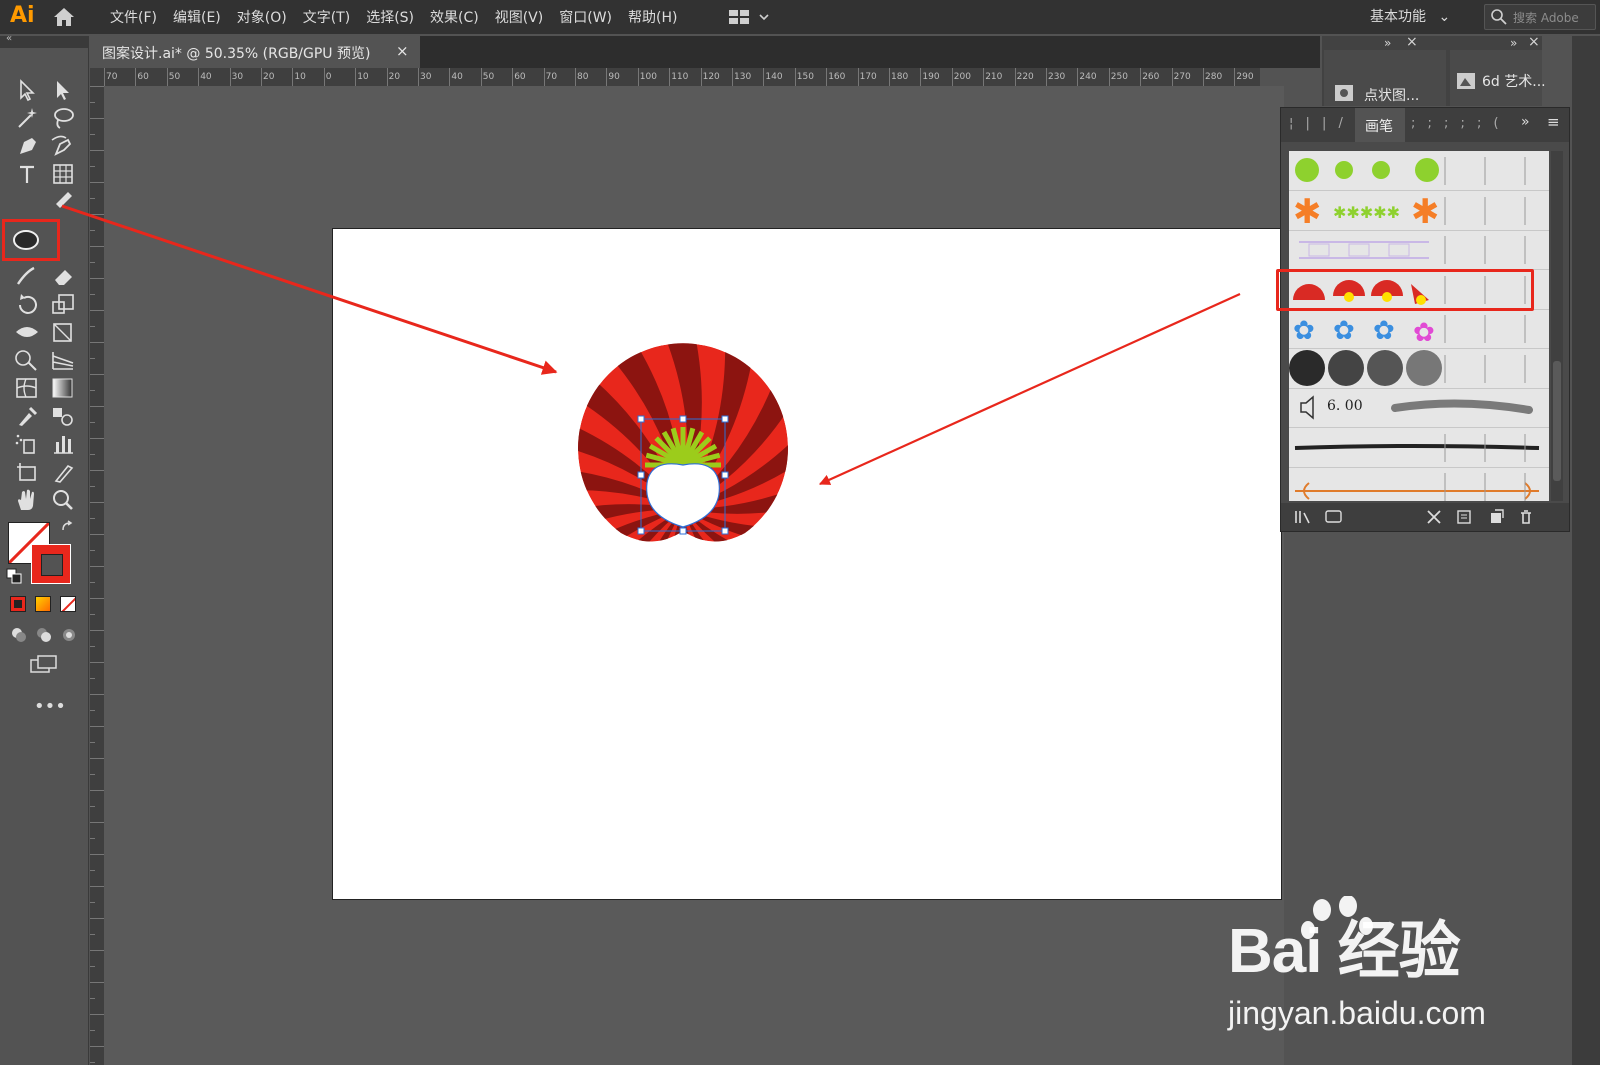 This screenshot has width=1600, height=1065. Describe the element at coordinates (1410, 16) in the screenshot. I see `workspace-switcher: 基本功能 ⌄` at that location.